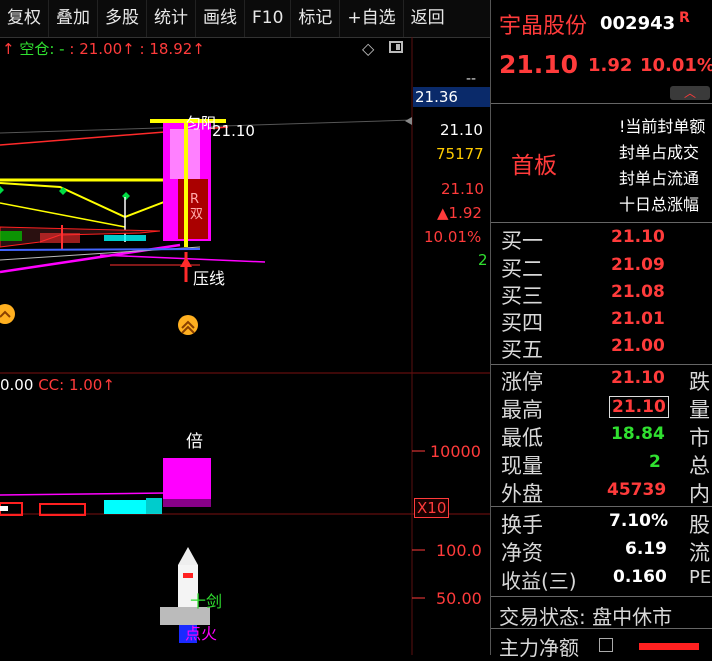  I want to click on main-flow-list-icon, so click(606, 645).